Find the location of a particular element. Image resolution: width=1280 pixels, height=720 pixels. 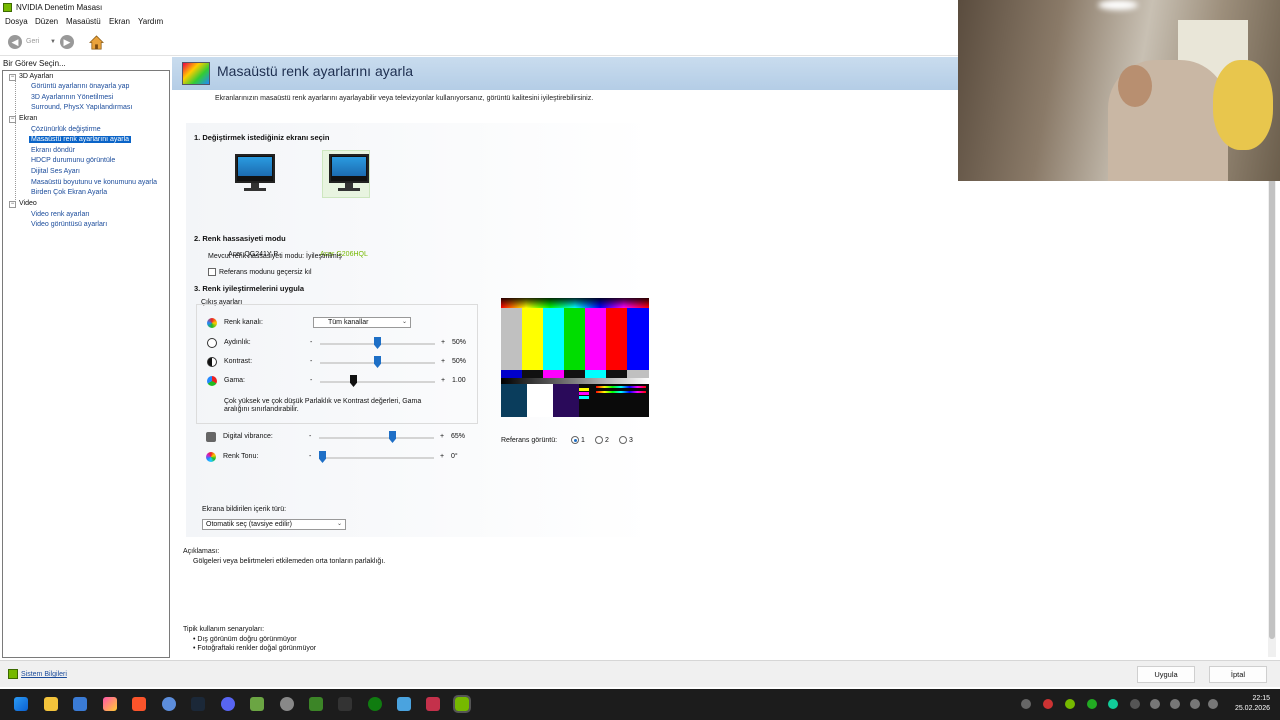

file-explorer-icon is located at coordinates (51, 704).